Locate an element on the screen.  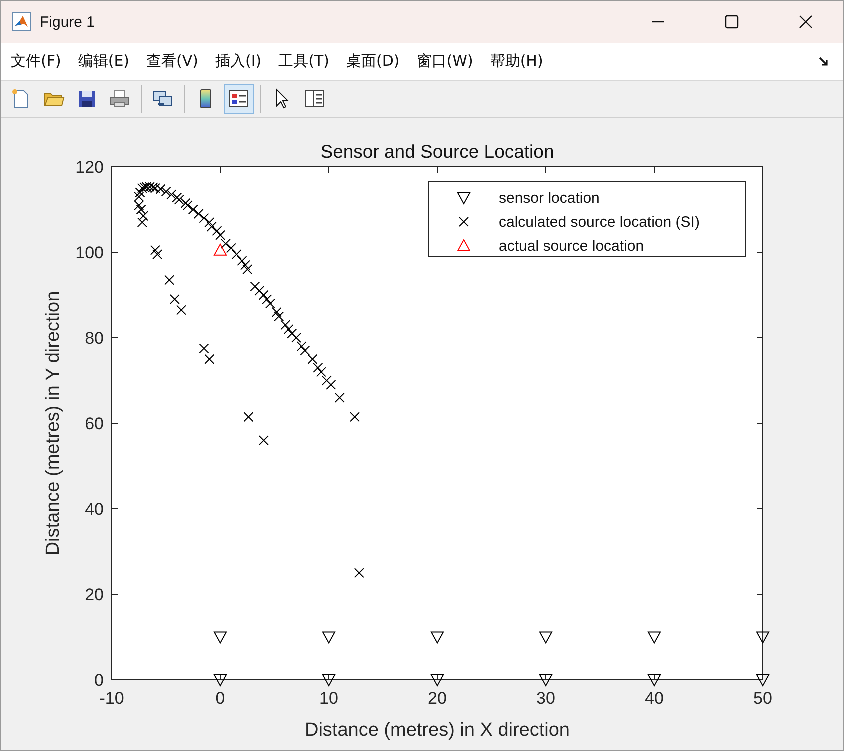
tick-label: 60 is located at coordinates (94, 424).